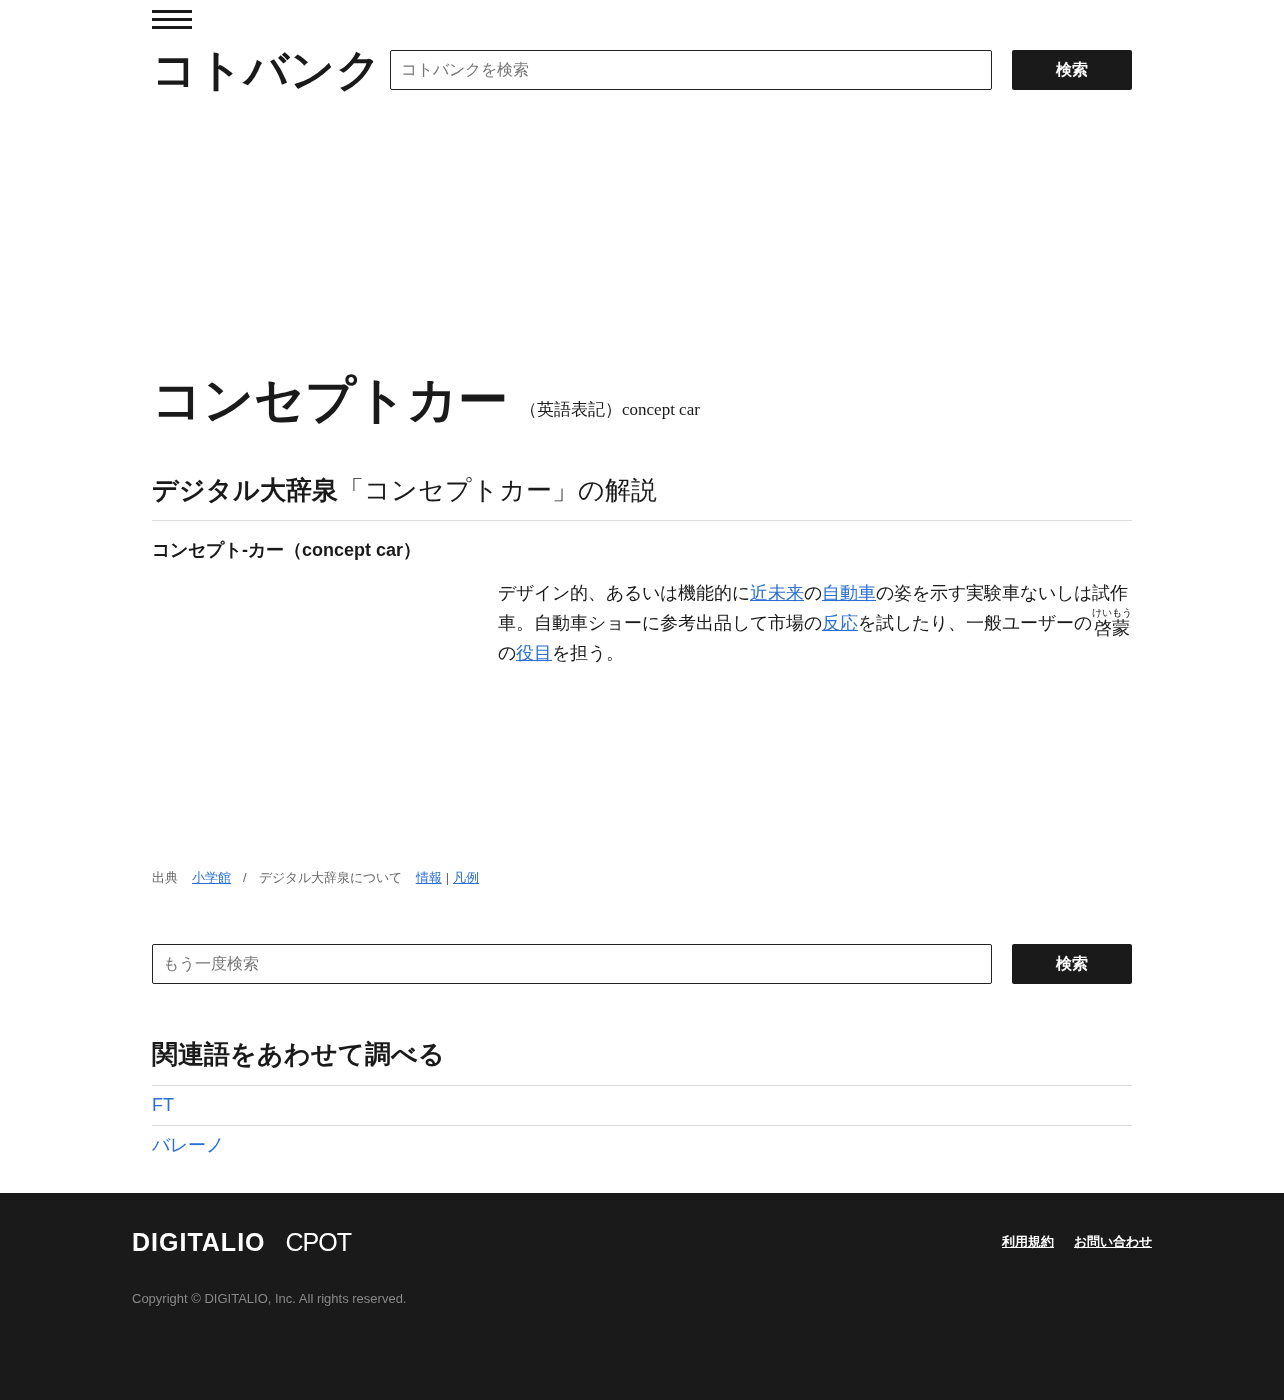  What do you see at coordinates (1028, 1242) in the screenshot?
I see `footer-link: 利用規約` at bounding box center [1028, 1242].